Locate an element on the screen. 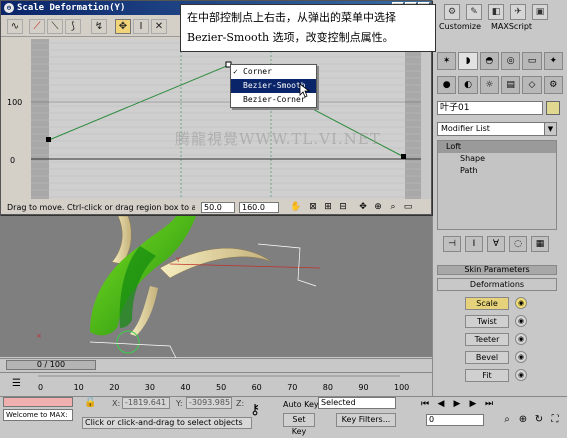 The width and height of the screenshot is (567, 438). control-point-end is located at coordinates (403, 156).